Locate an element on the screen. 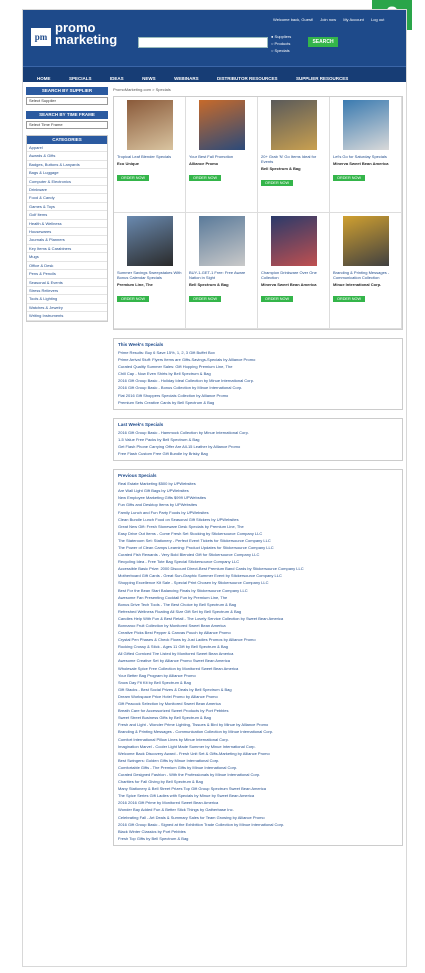 Image resolution: width=425 pixels, height=973 pixels. special-link: Fresh Top Gifts by Bell Spectrum & Bag is located at coordinates (258, 838).